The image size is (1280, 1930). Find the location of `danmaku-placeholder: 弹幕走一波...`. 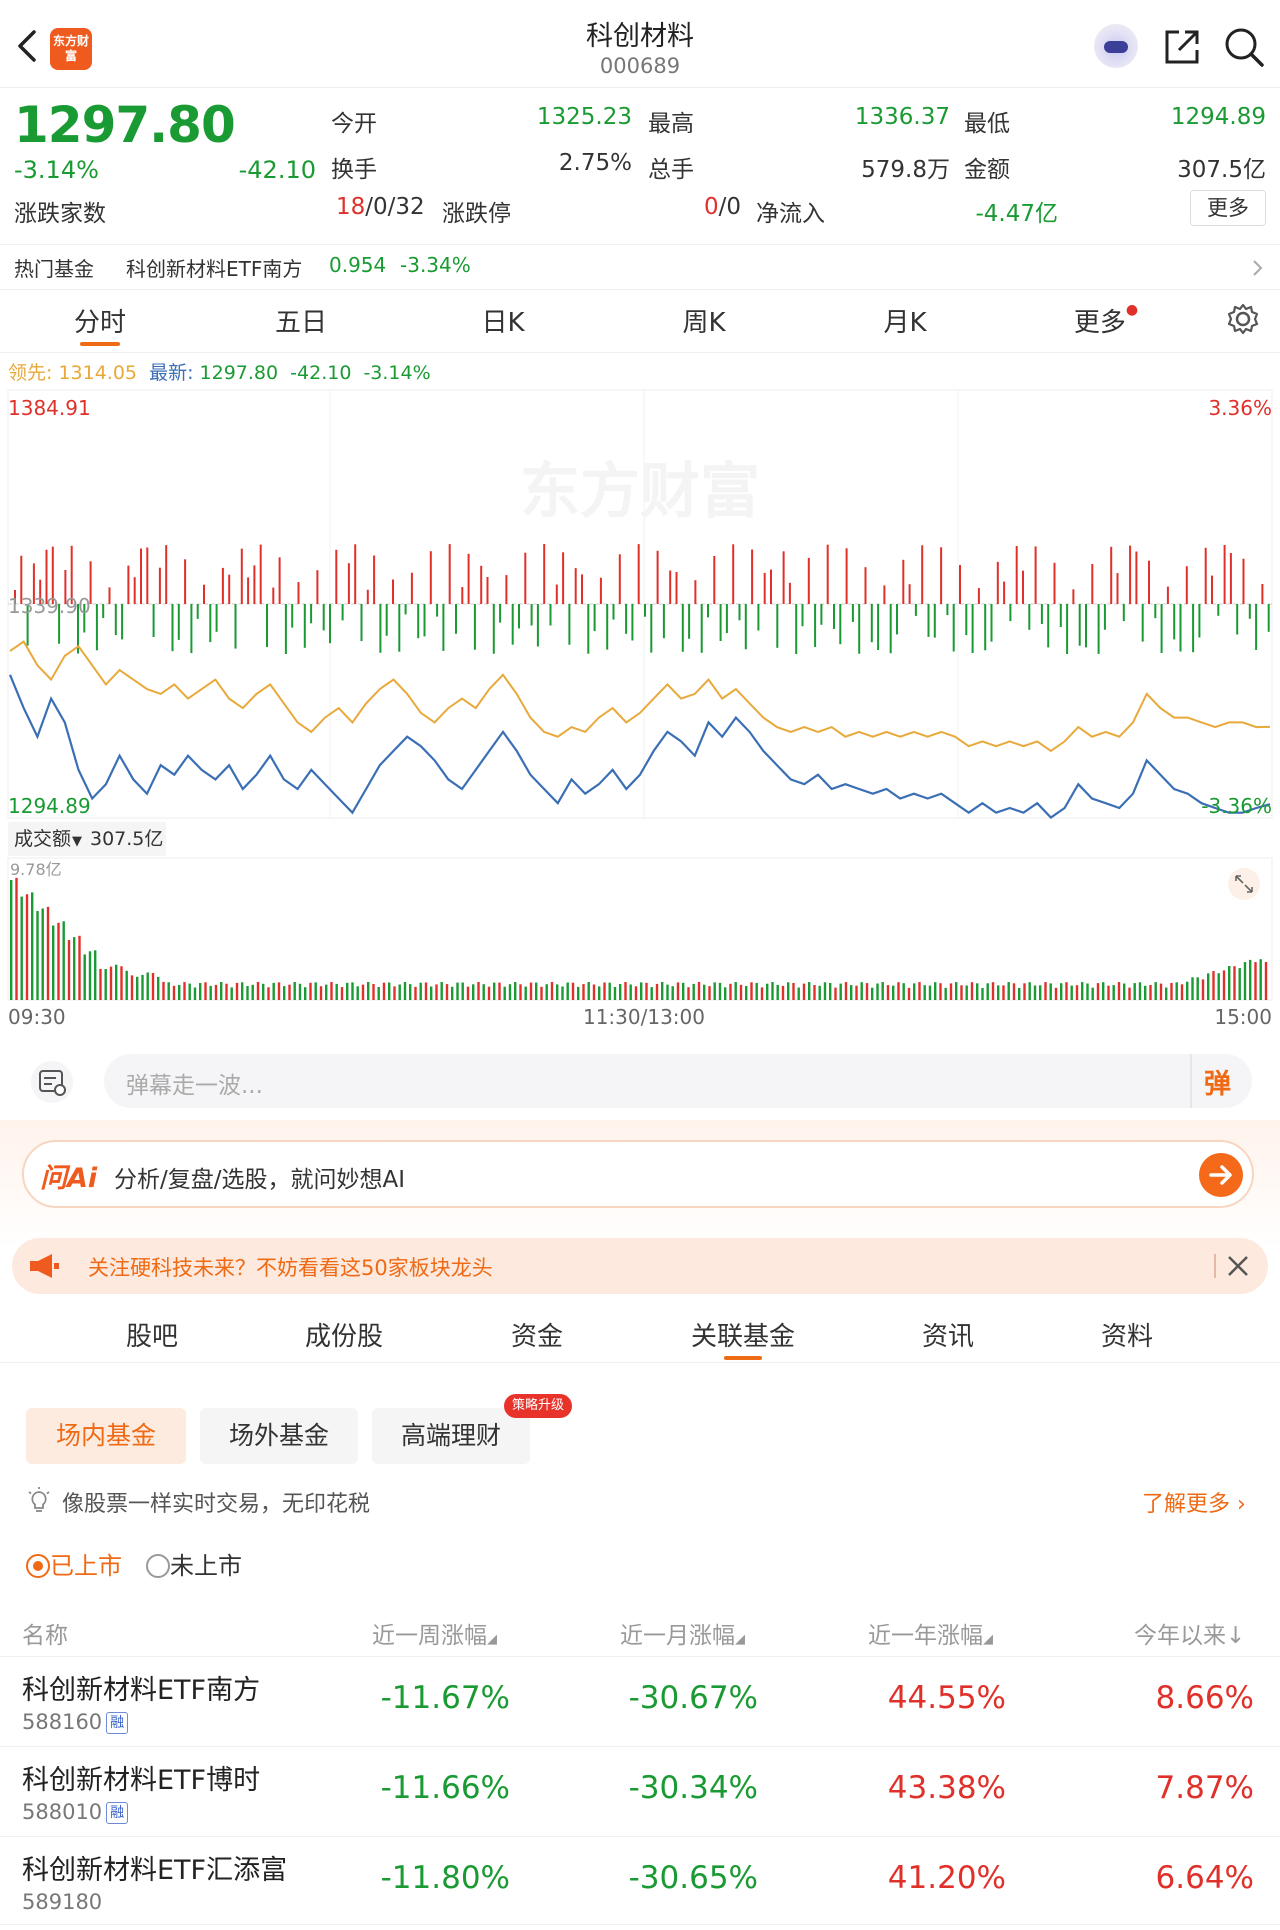

danmaku-placeholder: 弹幕走一波... is located at coordinates (194, 1086).